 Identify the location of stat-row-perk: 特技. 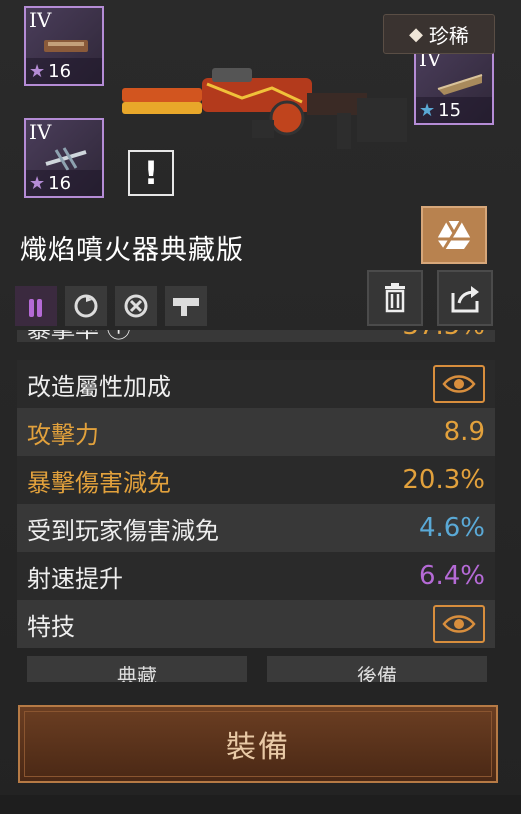
(256, 624).